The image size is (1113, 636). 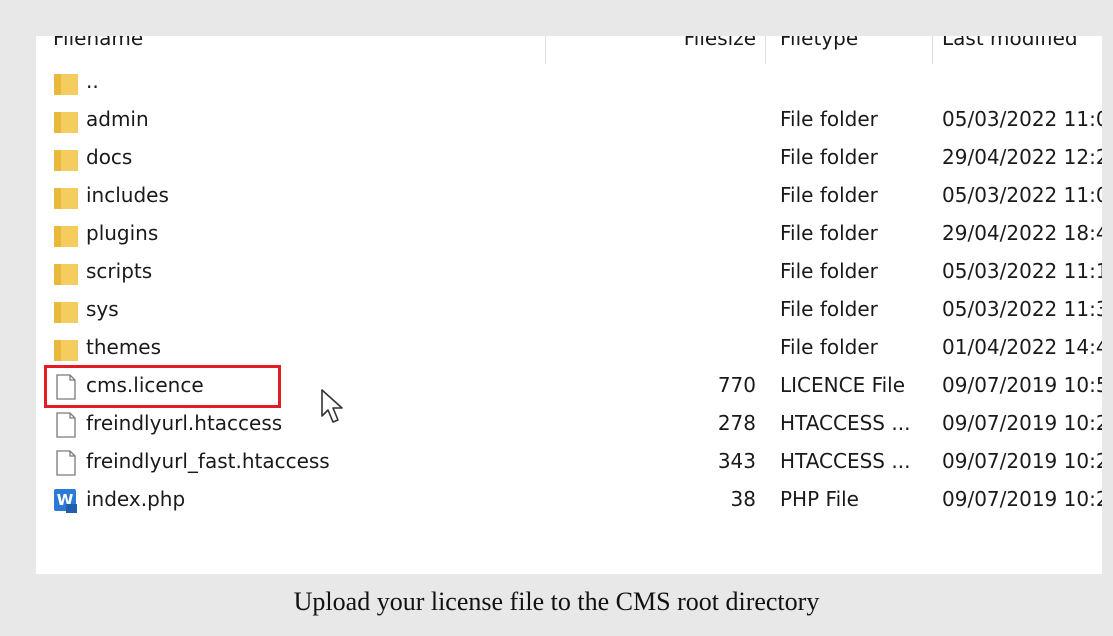 What do you see at coordinates (1022, 309) in the screenshot?
I see `file-last-modified: 05/03/2022 11:3` at bounding box center [1022, 309].